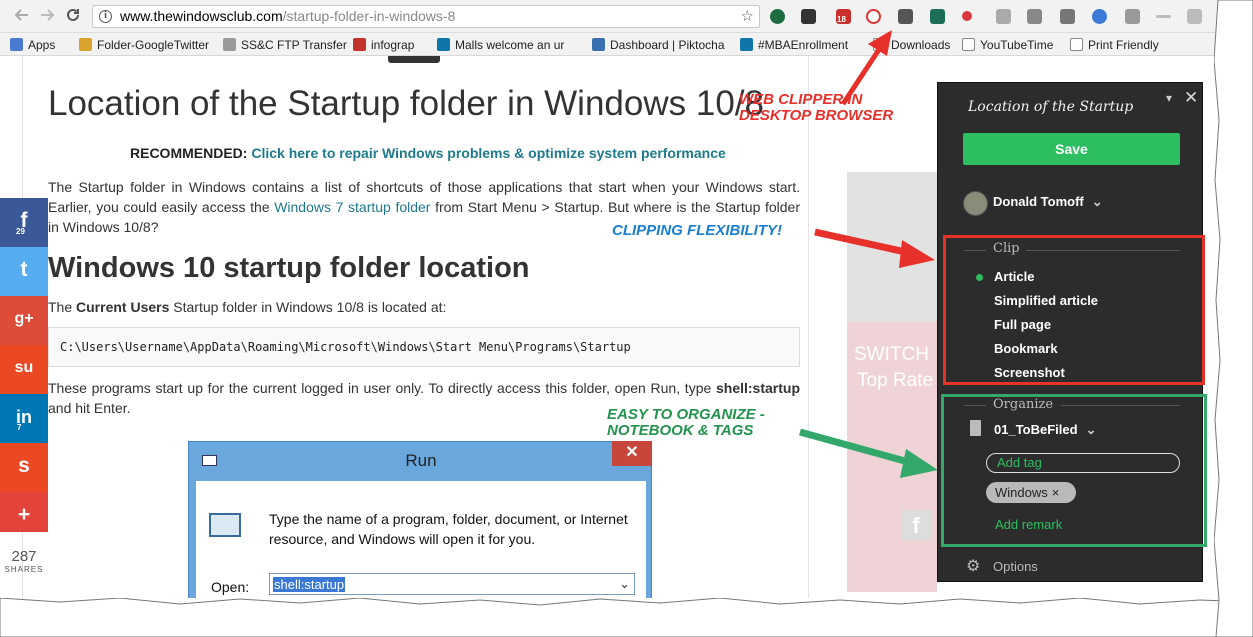 This screenshot has height=637, width=1253. Describe the element at coordinates (1003, 16) in the screenshot. I see `extension-people-icon` at that location.